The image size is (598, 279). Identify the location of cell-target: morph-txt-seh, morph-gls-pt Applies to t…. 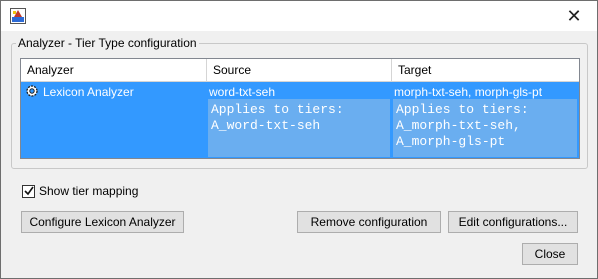
(485, 120).